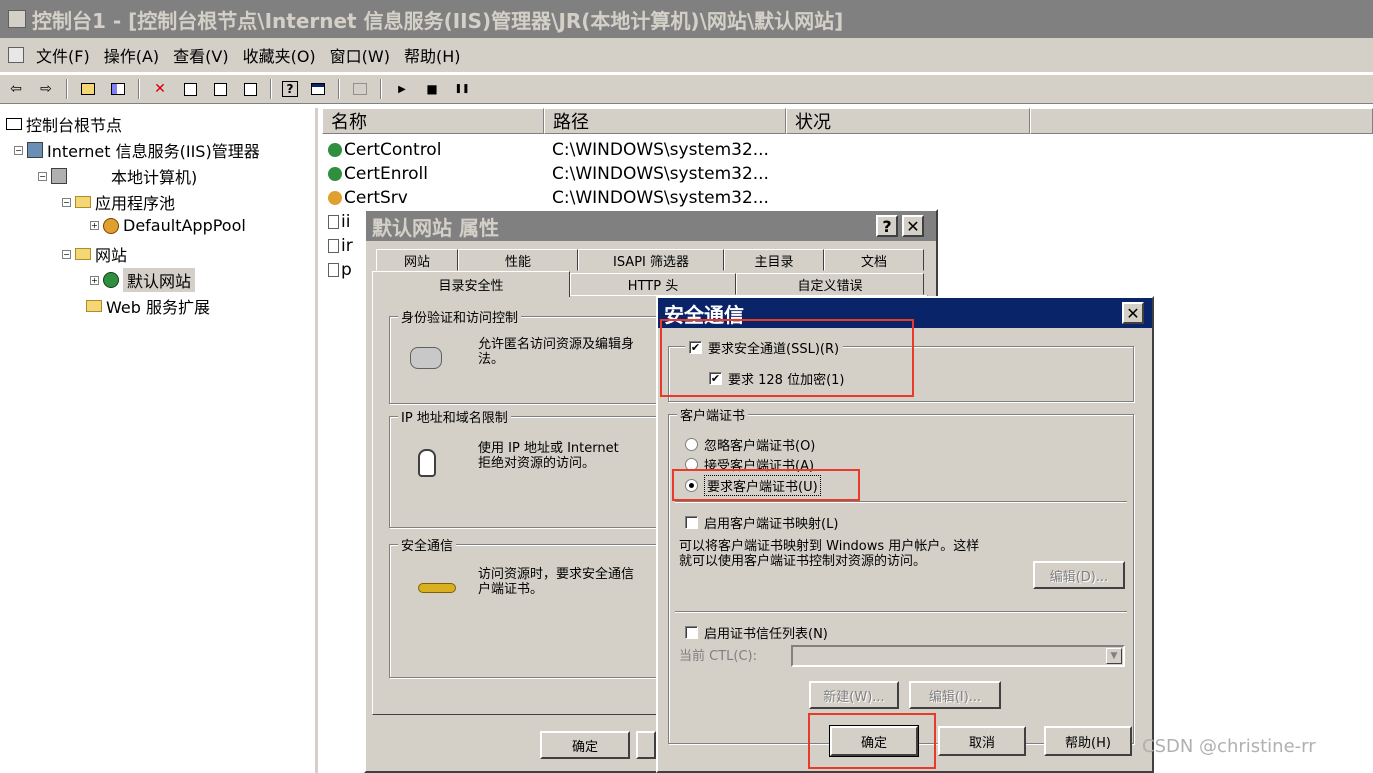 This screenshot has width=1373, height=773. I want to click on tree-node-websites: − 网站, so click(94, 254).